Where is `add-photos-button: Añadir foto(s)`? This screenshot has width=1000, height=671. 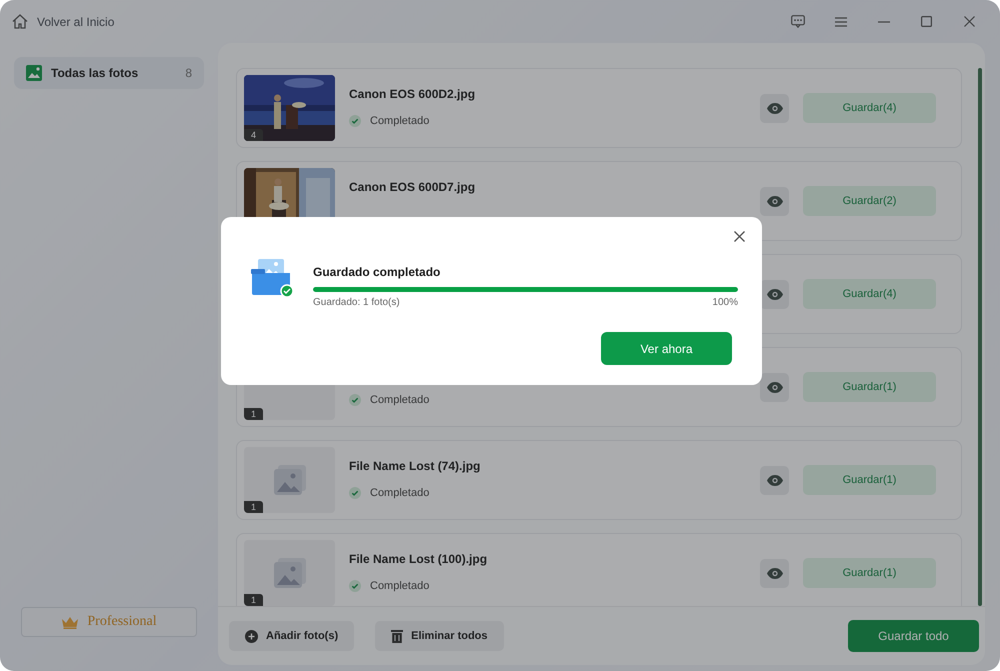 add-photos-button: Añadir foto(s) is located at coordinates (291, 636).